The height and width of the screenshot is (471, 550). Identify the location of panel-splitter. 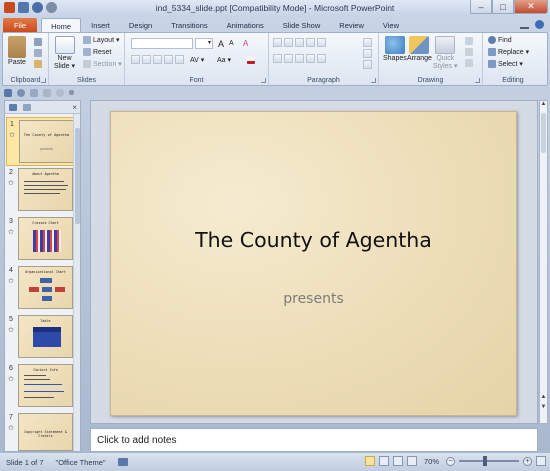
(86, 276).